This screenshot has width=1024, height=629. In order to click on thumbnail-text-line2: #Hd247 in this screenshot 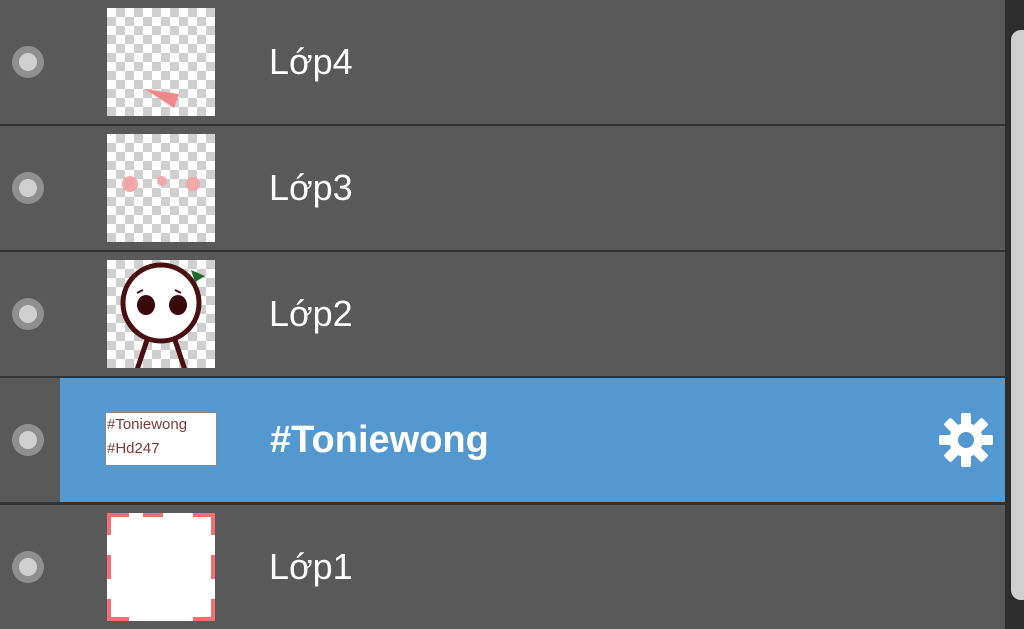, I will do `click(133, 448)`.